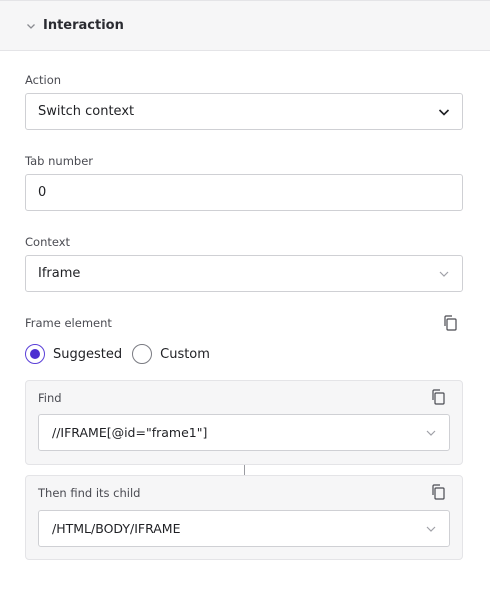 The image size is (490, 607). Describe the element at coordinates (83, 25) in the screenshot. I see `section-title: Interaction` at that location.